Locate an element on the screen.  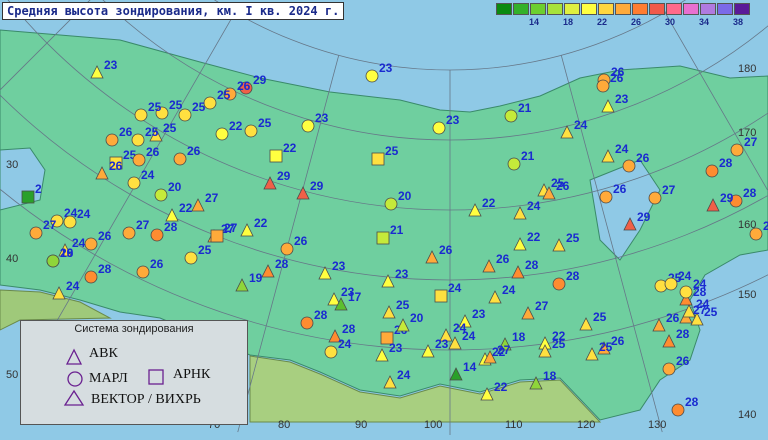
scale-label: 14 is located at coordinates (533, 22).